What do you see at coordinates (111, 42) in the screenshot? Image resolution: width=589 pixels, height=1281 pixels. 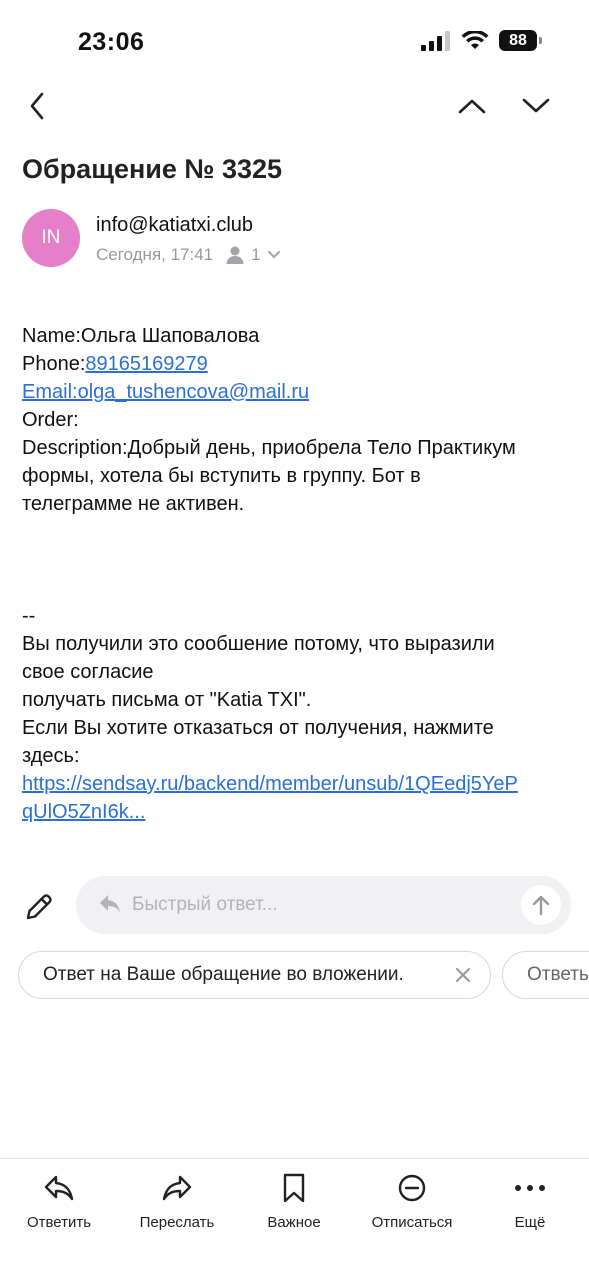 I see `status-time: 23:06` at bounding box center [111, 42].